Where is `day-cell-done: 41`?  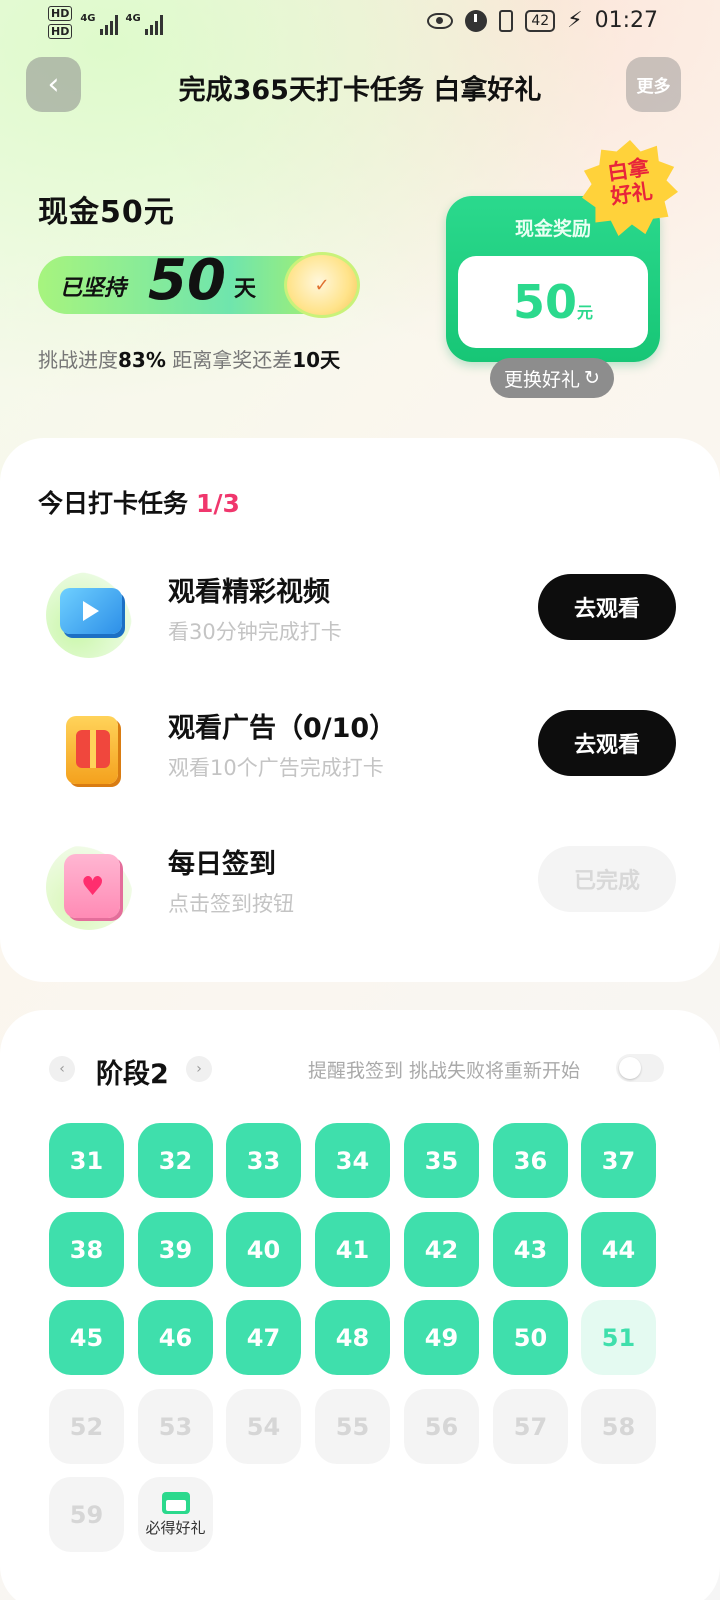
day-cell-done: 41 is located at coordinates (352, 1249).